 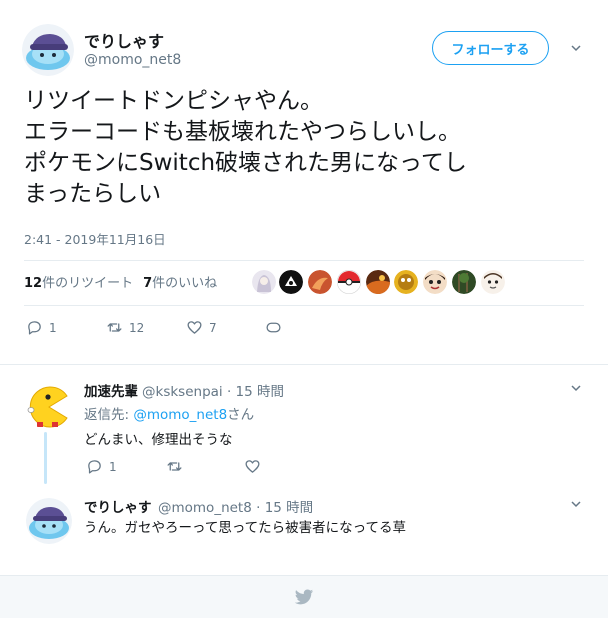 I want to click on like-action: 7, so click(x=201, y=327).